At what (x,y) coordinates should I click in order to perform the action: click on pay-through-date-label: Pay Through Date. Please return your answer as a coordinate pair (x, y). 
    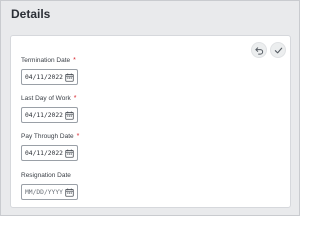
    Looking at the image, I should click on (47, 136).